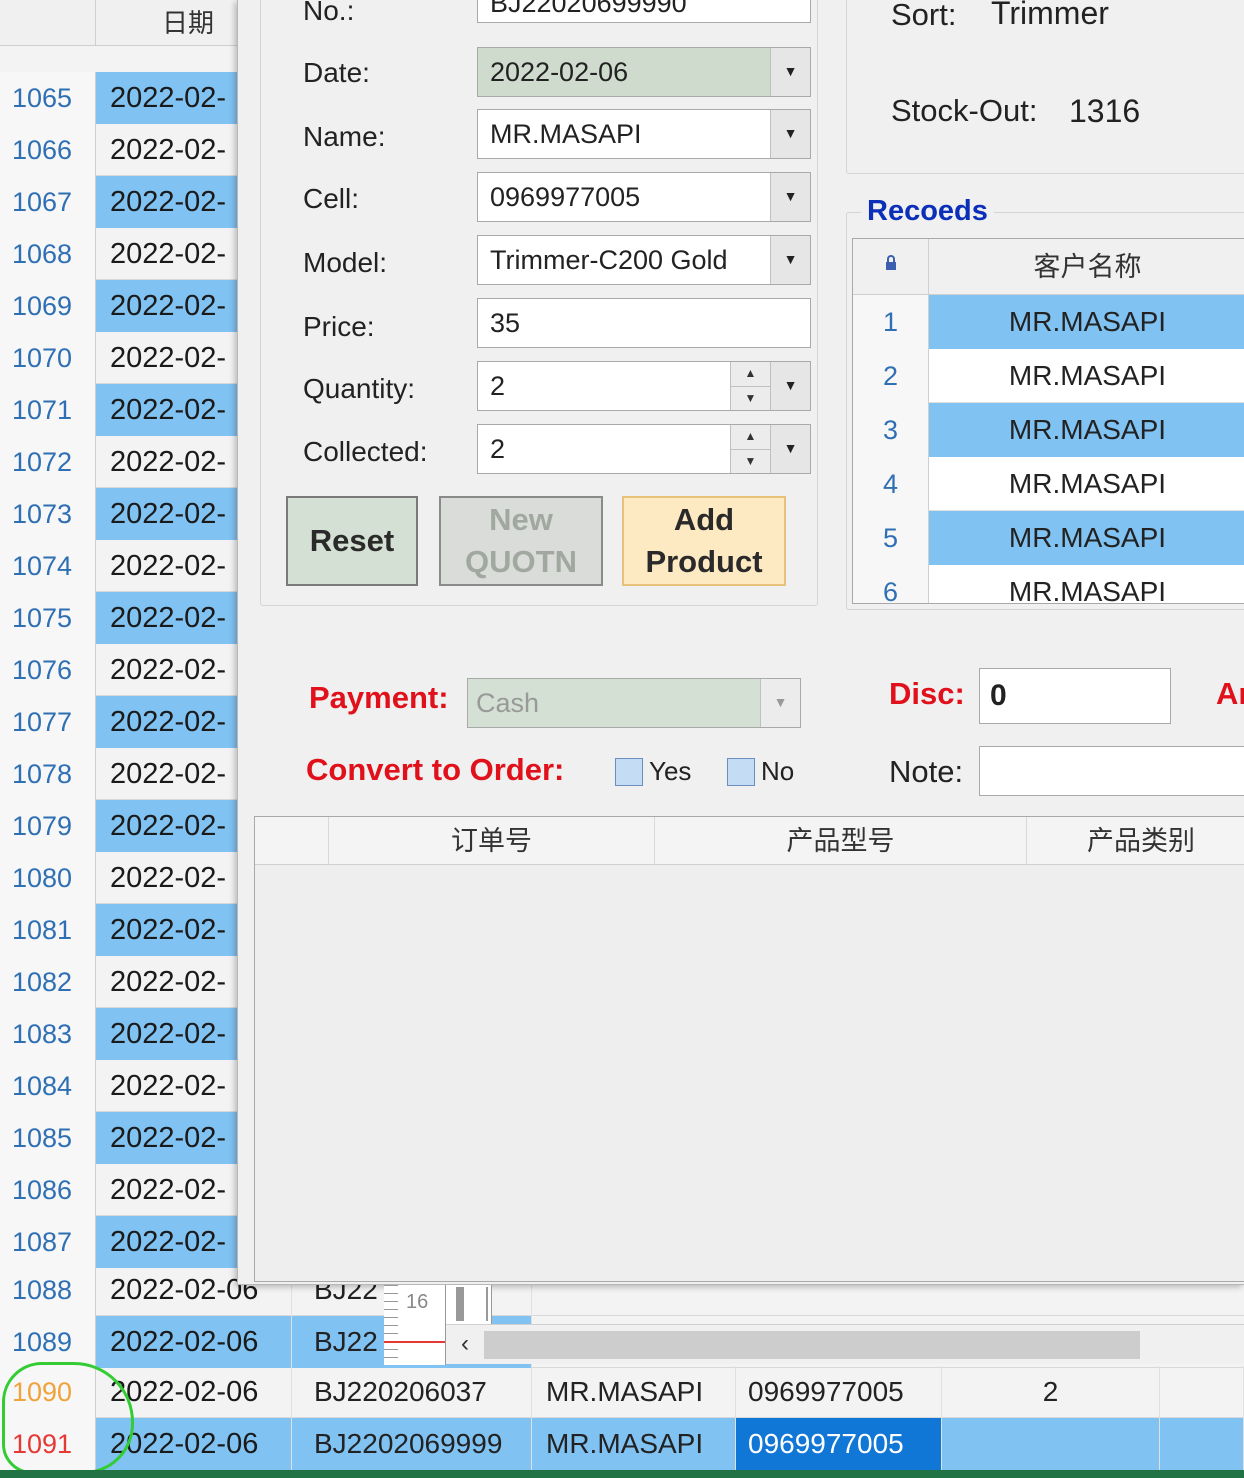 Image resolution: width=1244 pixels, height=1478 pixels. Describe the element at coordinates (839, 1444) in the screenshot. I see `phone-cell-selected: 0969977005` at that location.